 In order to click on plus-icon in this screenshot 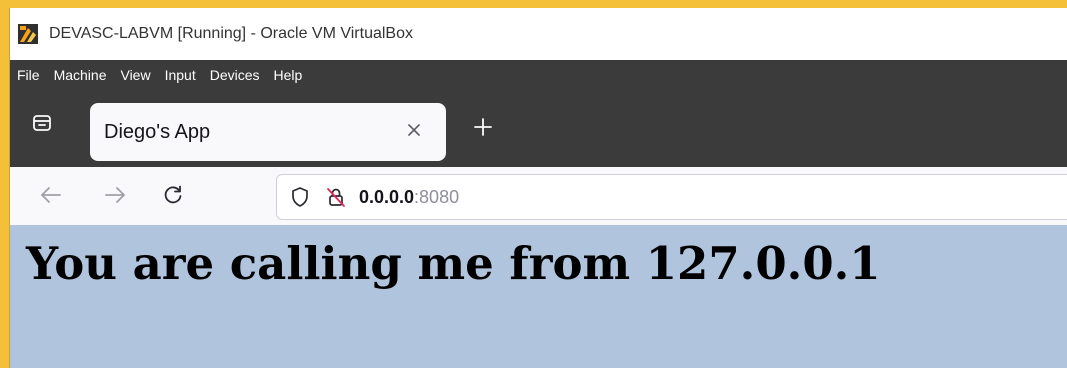, I will do `click(483, 127)`.